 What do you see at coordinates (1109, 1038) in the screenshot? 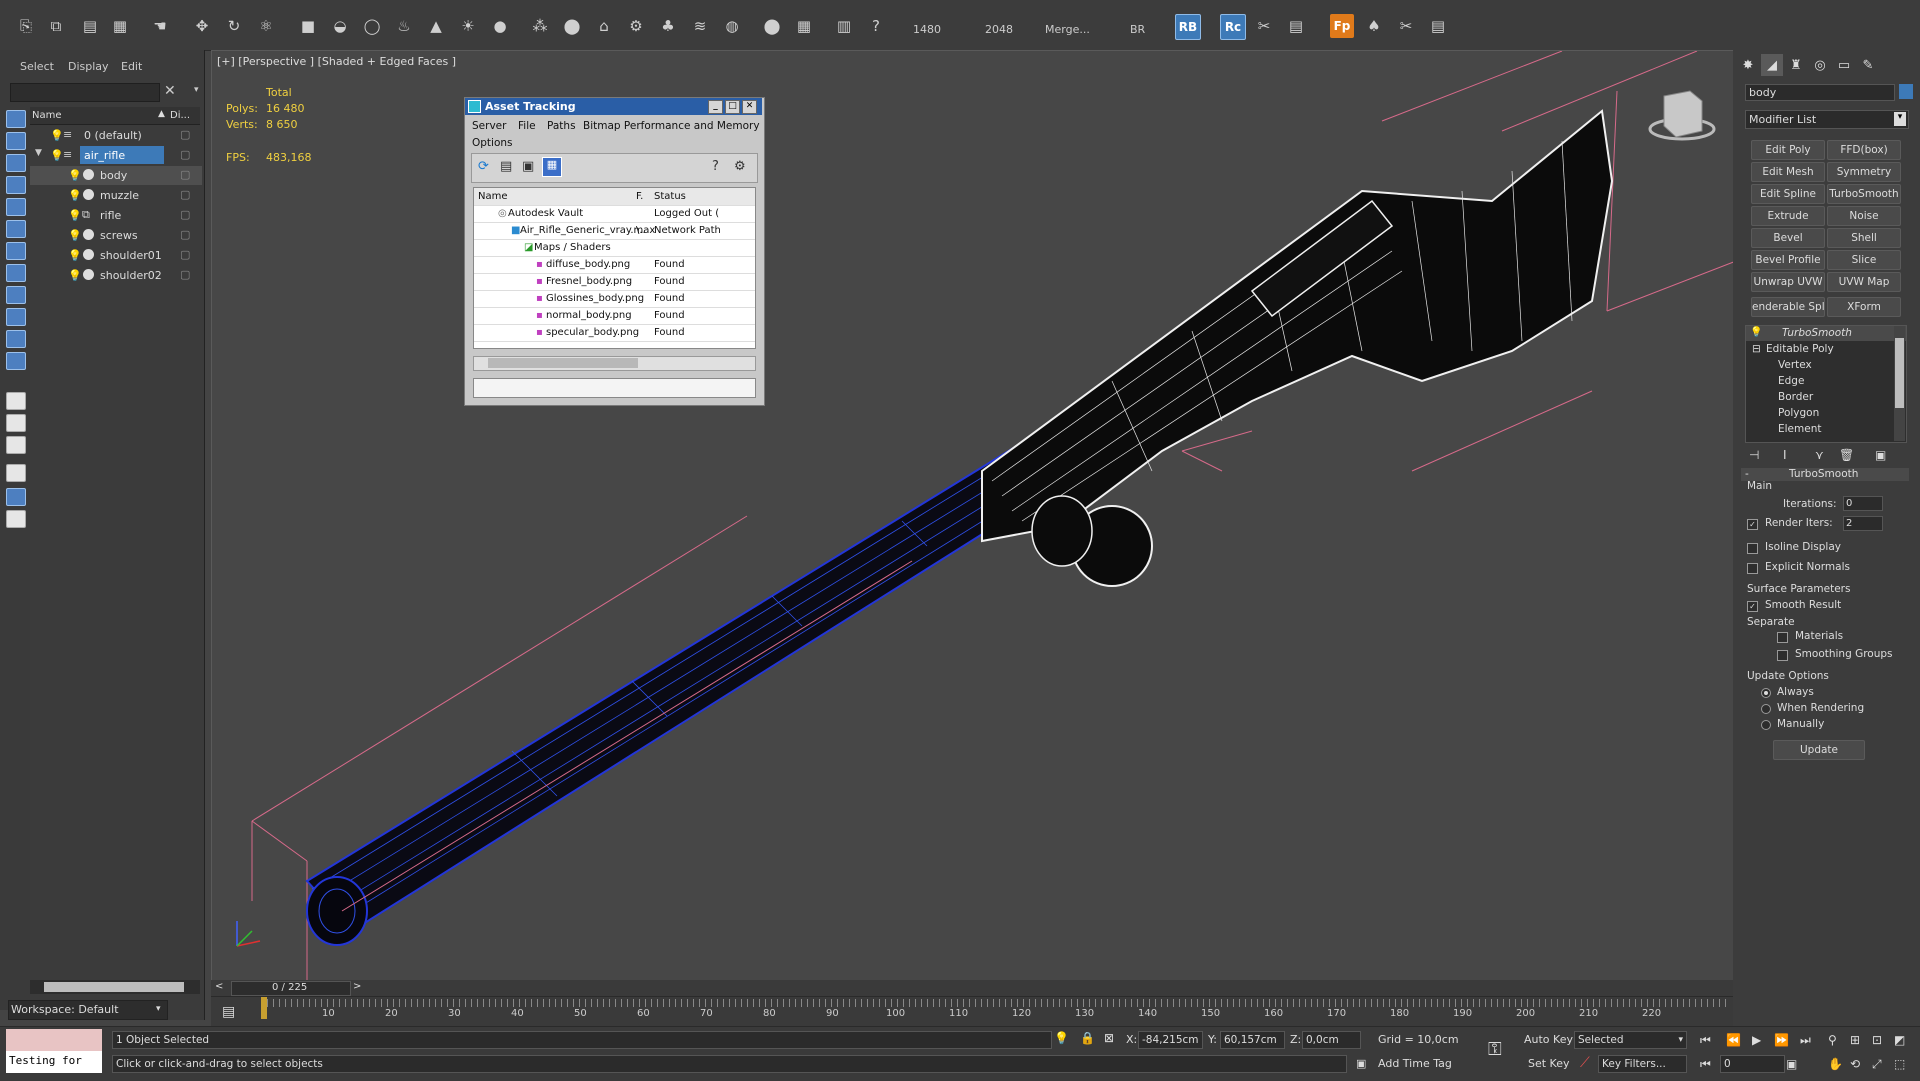
I see `absolute-mode-icon: ⊠` at bounding box center [1109, 1038].